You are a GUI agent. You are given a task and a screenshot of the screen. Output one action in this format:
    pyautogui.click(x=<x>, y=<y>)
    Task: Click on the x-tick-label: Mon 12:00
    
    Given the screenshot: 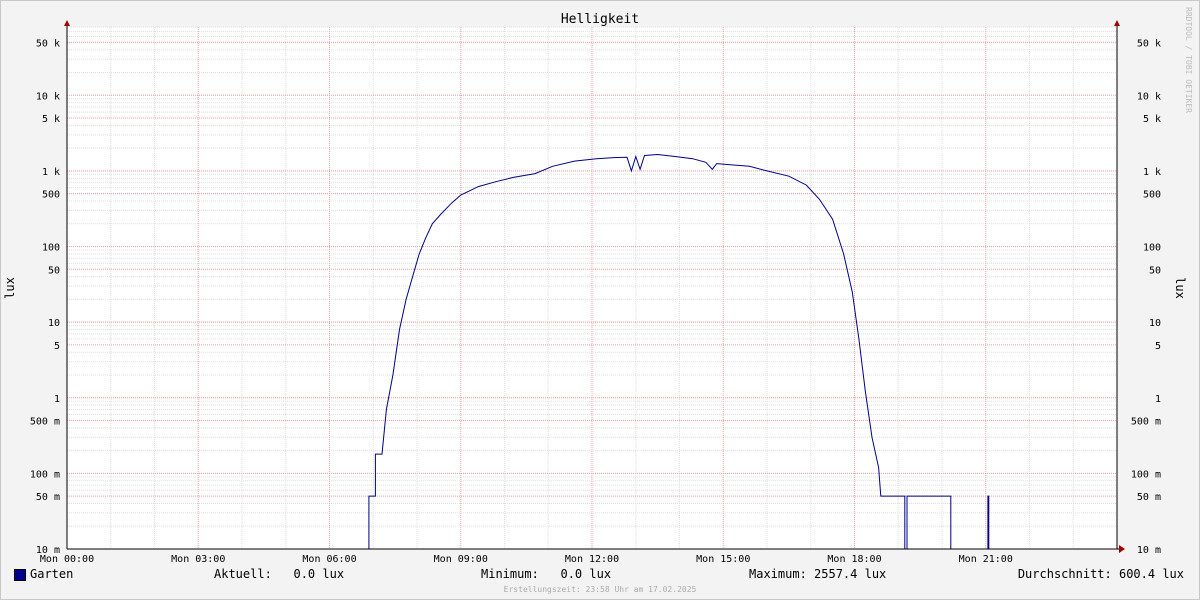 What is the action you would take?
    pyautogui.click(x=592, y=559)
    